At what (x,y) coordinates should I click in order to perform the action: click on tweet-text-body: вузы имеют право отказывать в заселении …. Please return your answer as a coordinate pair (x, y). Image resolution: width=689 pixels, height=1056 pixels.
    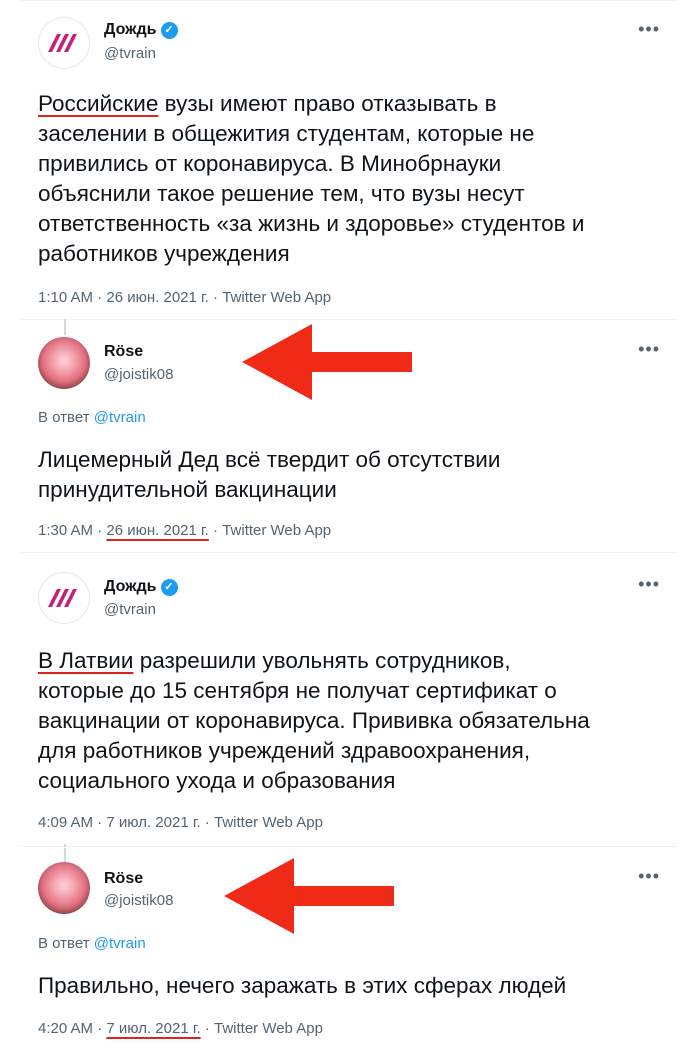
    Looking at the image, I should click on (311, 178).